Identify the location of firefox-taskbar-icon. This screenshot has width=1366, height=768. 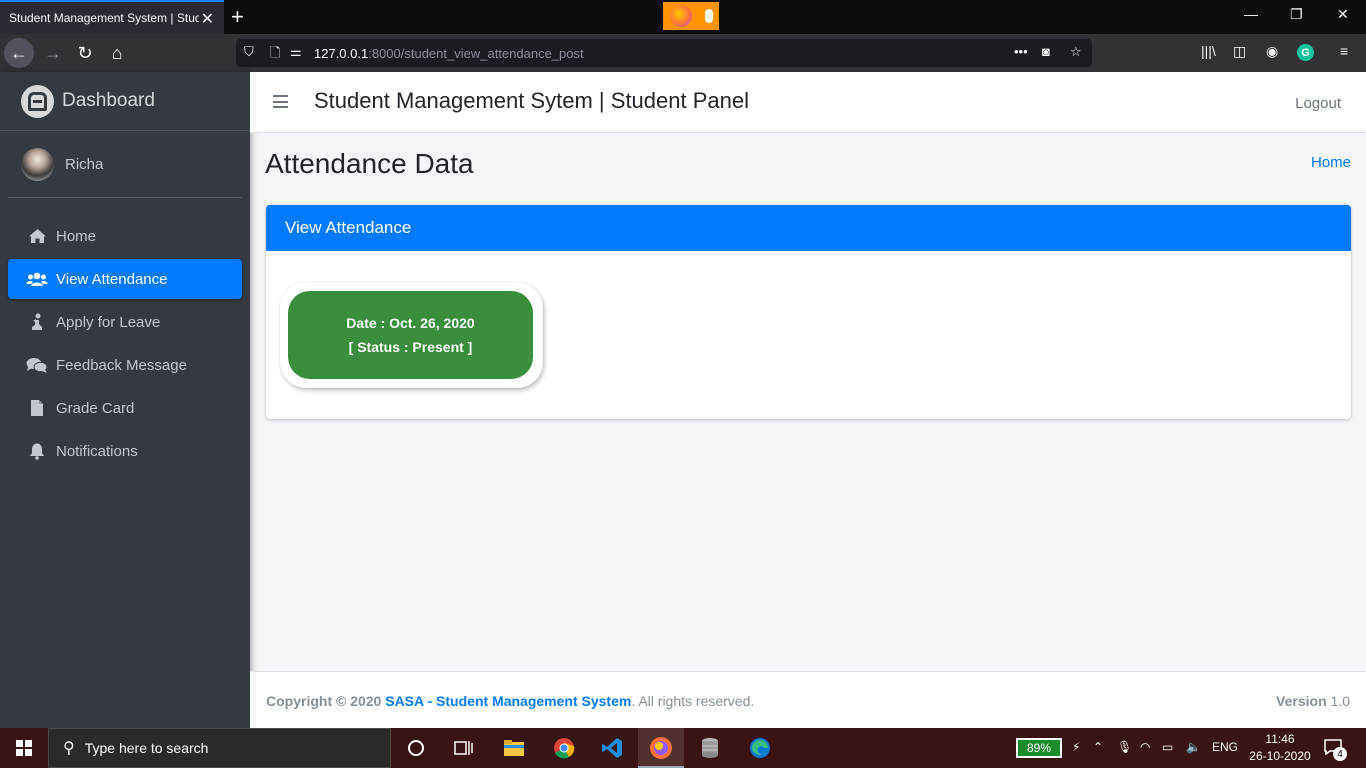
(661, 748).